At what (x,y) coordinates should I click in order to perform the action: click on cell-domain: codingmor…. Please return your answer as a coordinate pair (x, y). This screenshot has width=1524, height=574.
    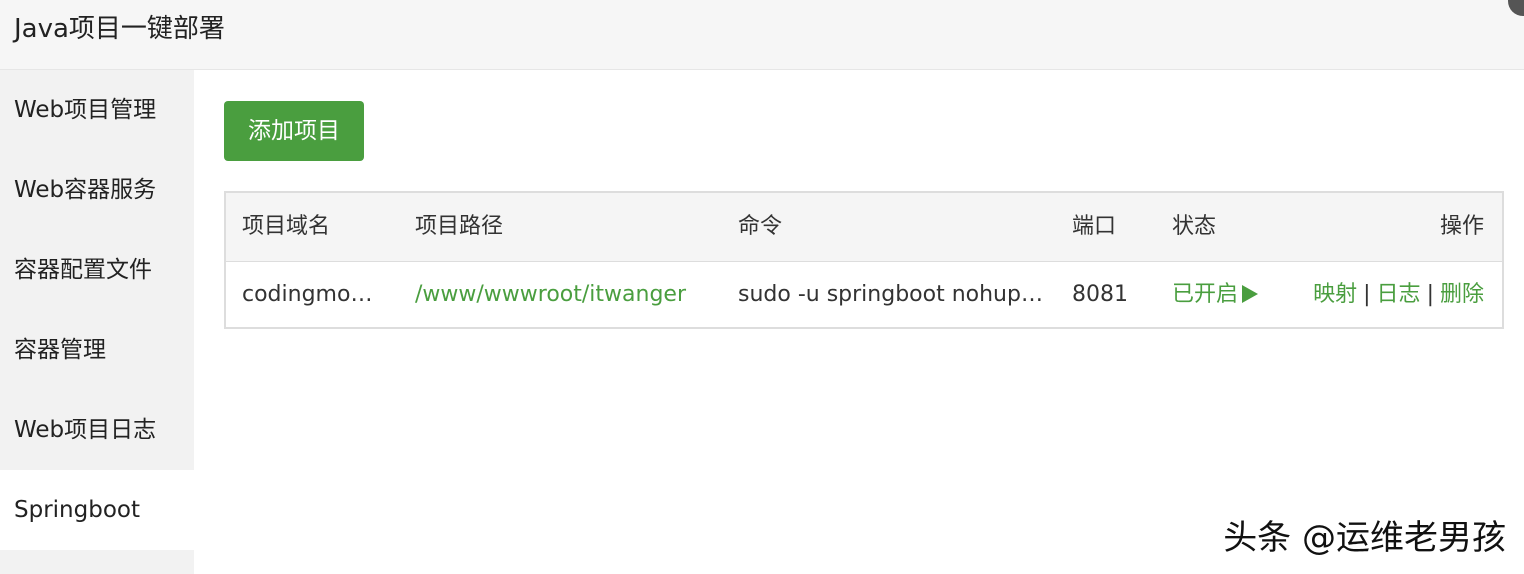
    Looking at the image, I should click on (311, 294).